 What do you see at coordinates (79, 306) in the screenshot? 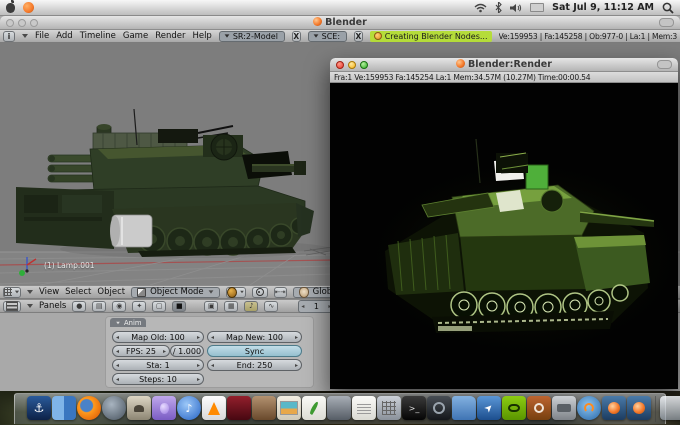
I see `logic-context-button: ●` at bounding box center [79, 306].